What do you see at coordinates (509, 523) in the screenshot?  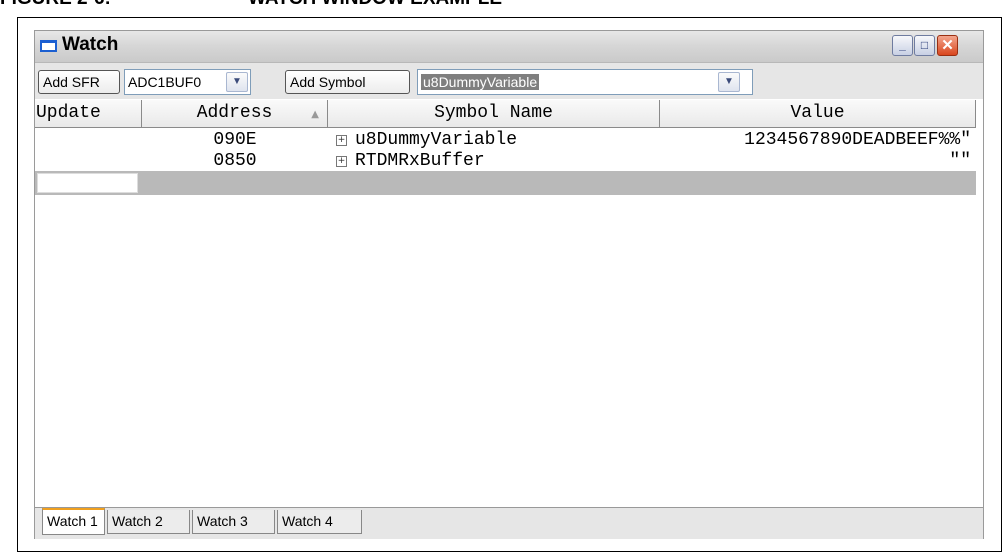 I see `watch-tabs: Watch 1 Watch 2 Watch 3 Watch 4` at bounding box center [509, 523].